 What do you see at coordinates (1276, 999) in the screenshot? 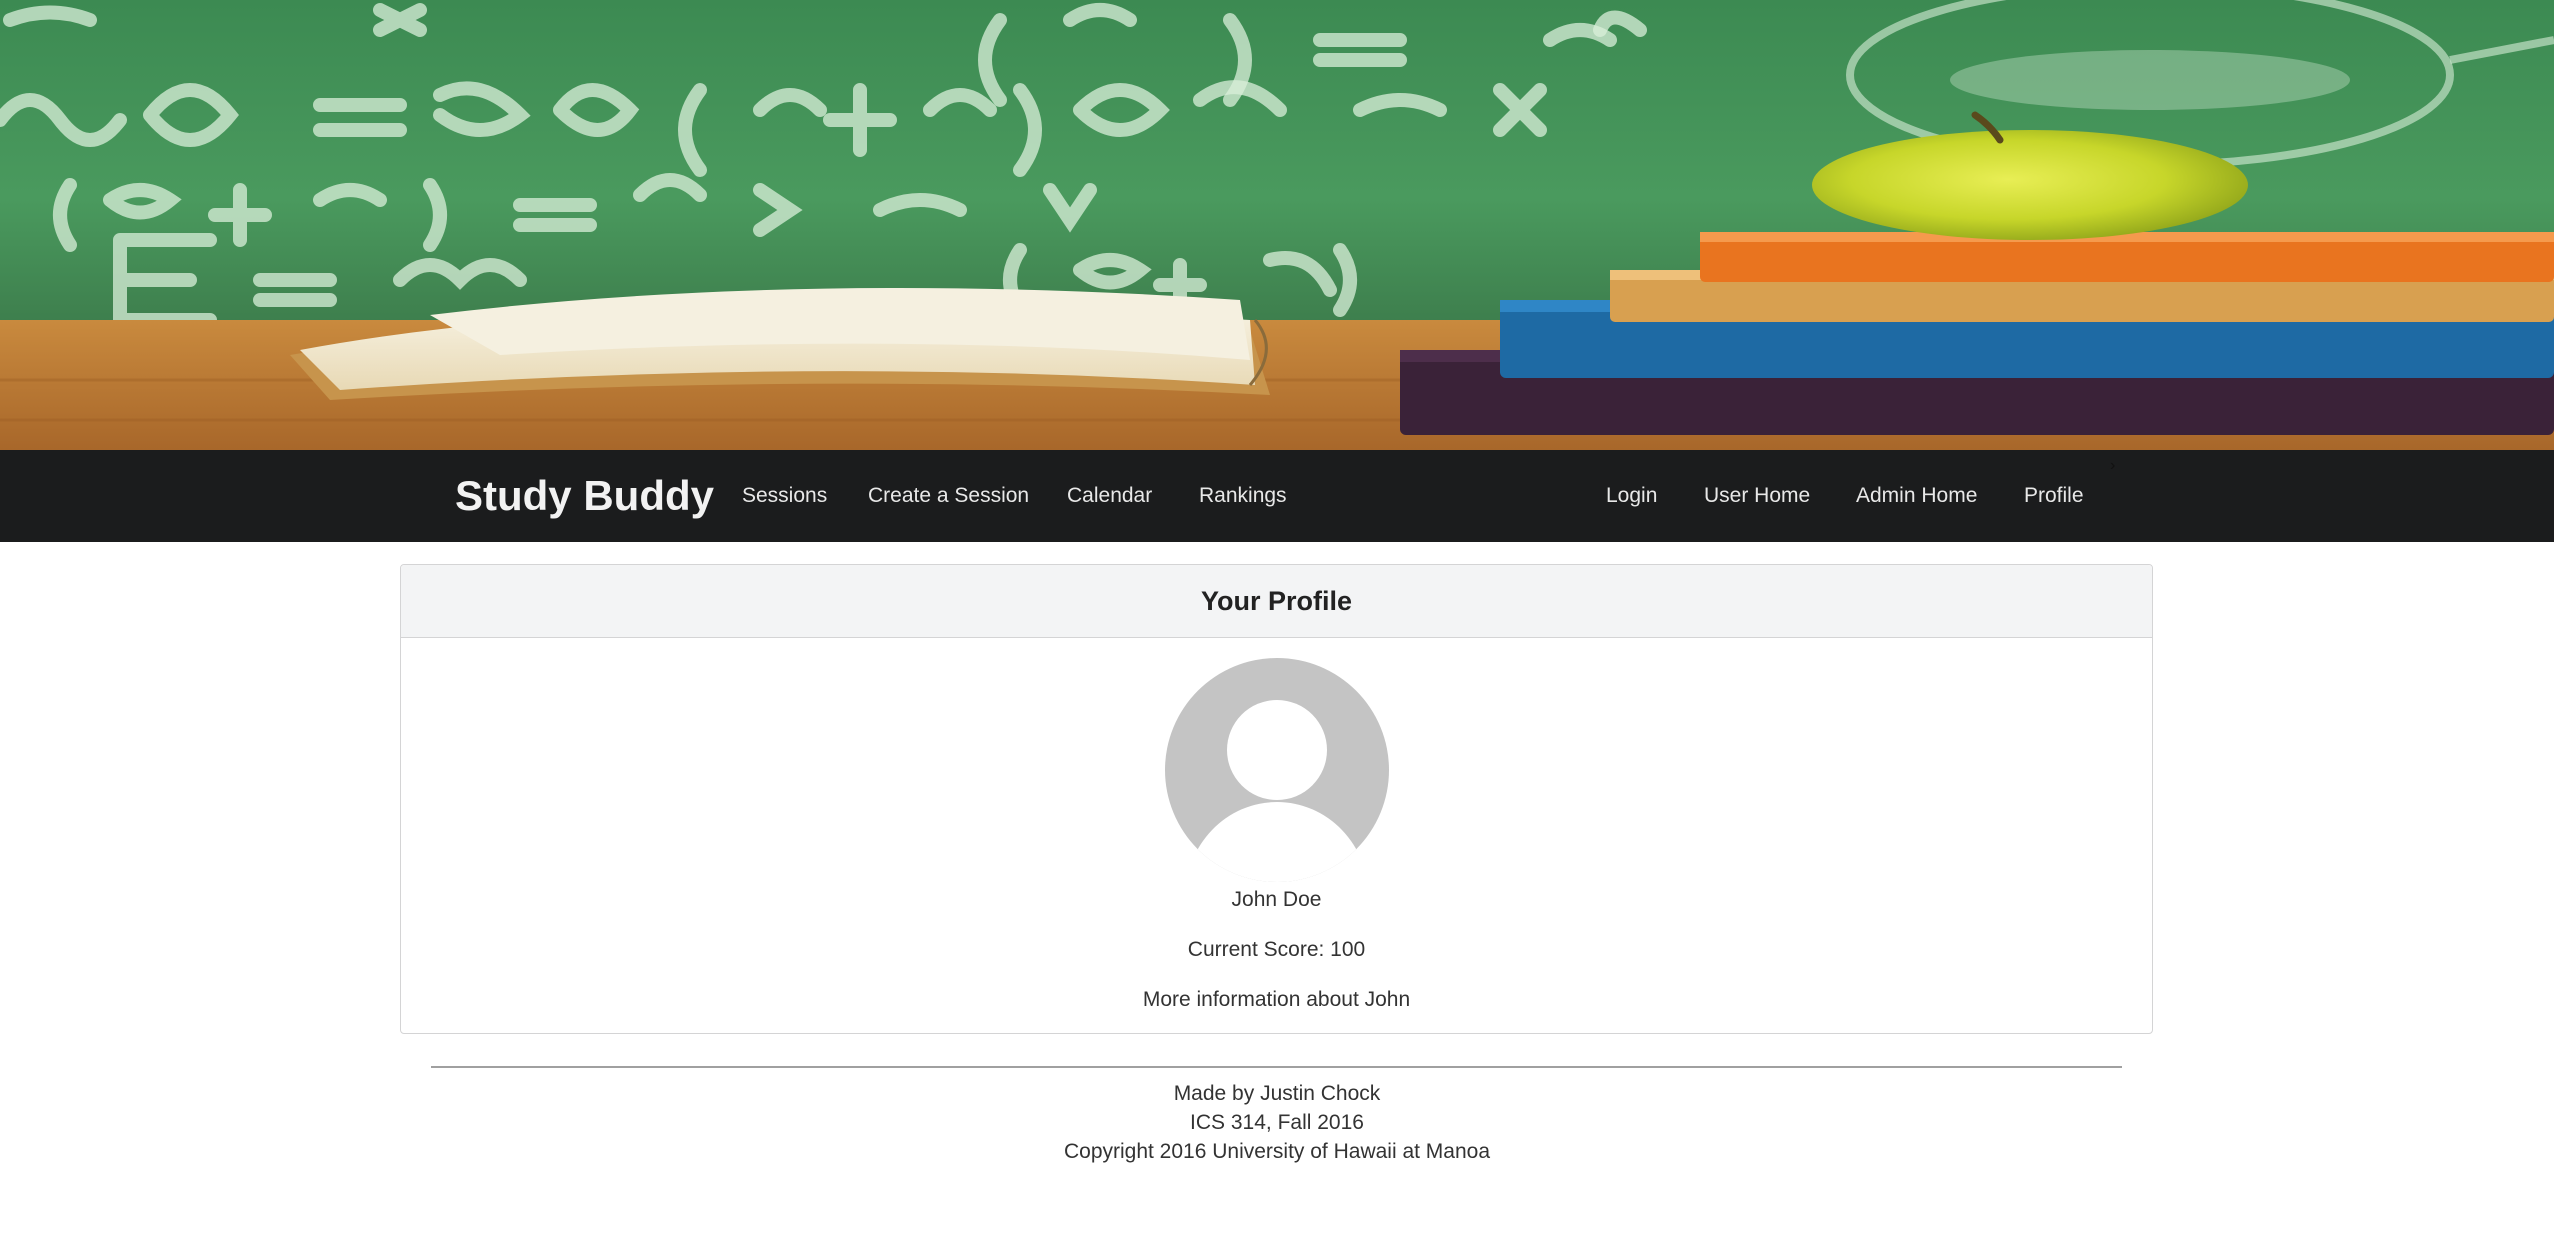
I see `profile-info: More information about John` at bounding box center [1276, 999].